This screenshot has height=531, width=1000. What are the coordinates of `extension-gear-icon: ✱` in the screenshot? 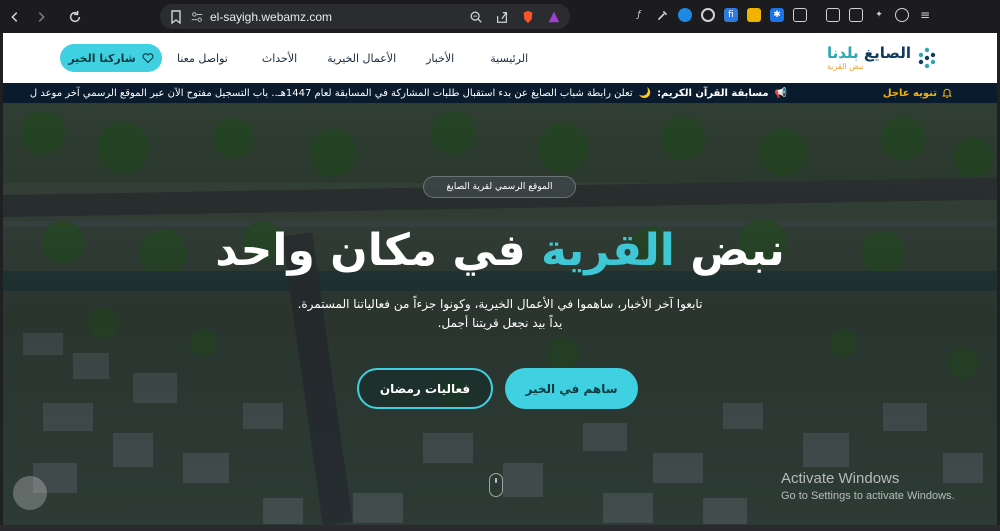 It's located at (777, 15).